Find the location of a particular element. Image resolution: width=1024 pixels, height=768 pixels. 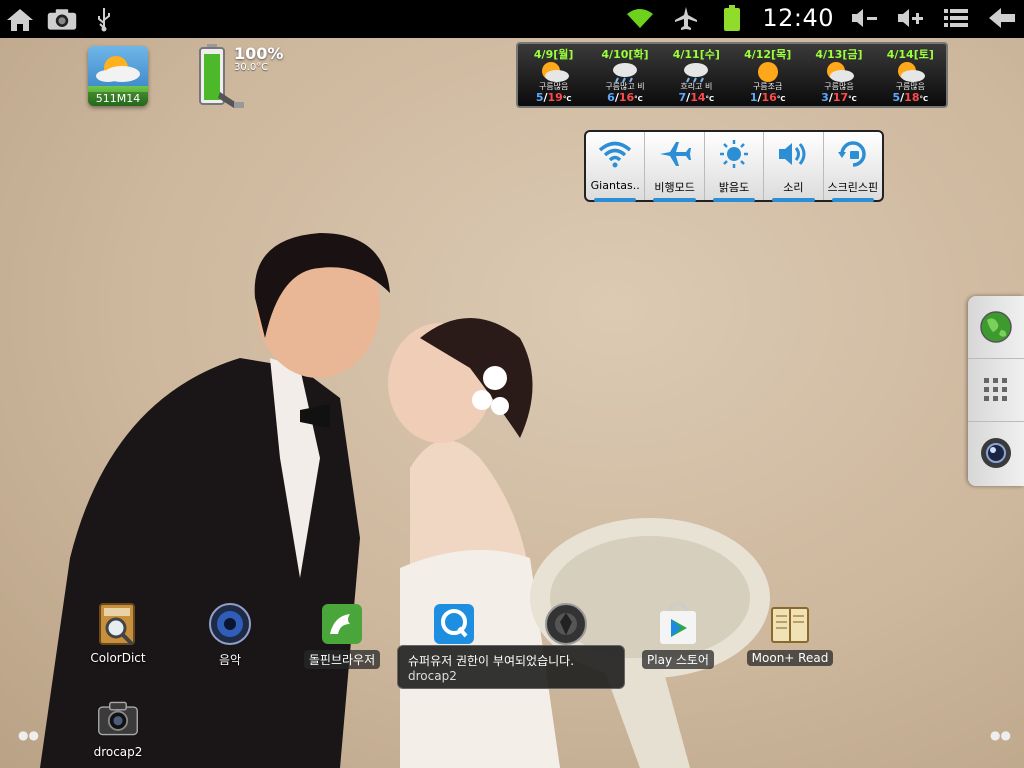

app-quickoffice is located at coordinates (454, 624).